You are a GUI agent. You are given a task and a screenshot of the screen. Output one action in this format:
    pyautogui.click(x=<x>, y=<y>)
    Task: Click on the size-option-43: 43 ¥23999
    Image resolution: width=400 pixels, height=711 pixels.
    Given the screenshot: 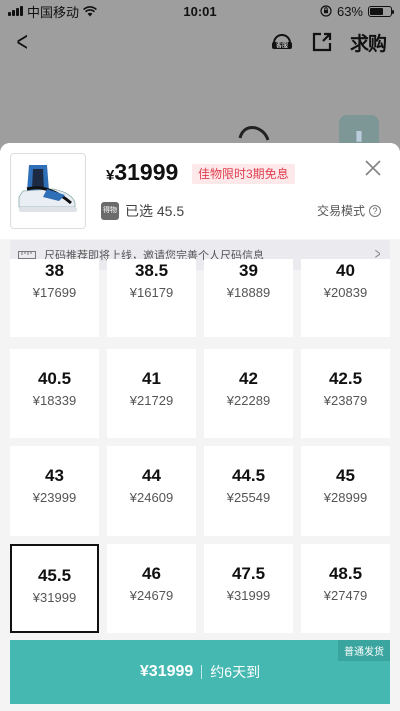 What is the action you would take?
    pyautogui.click(x=54, y=491)
    